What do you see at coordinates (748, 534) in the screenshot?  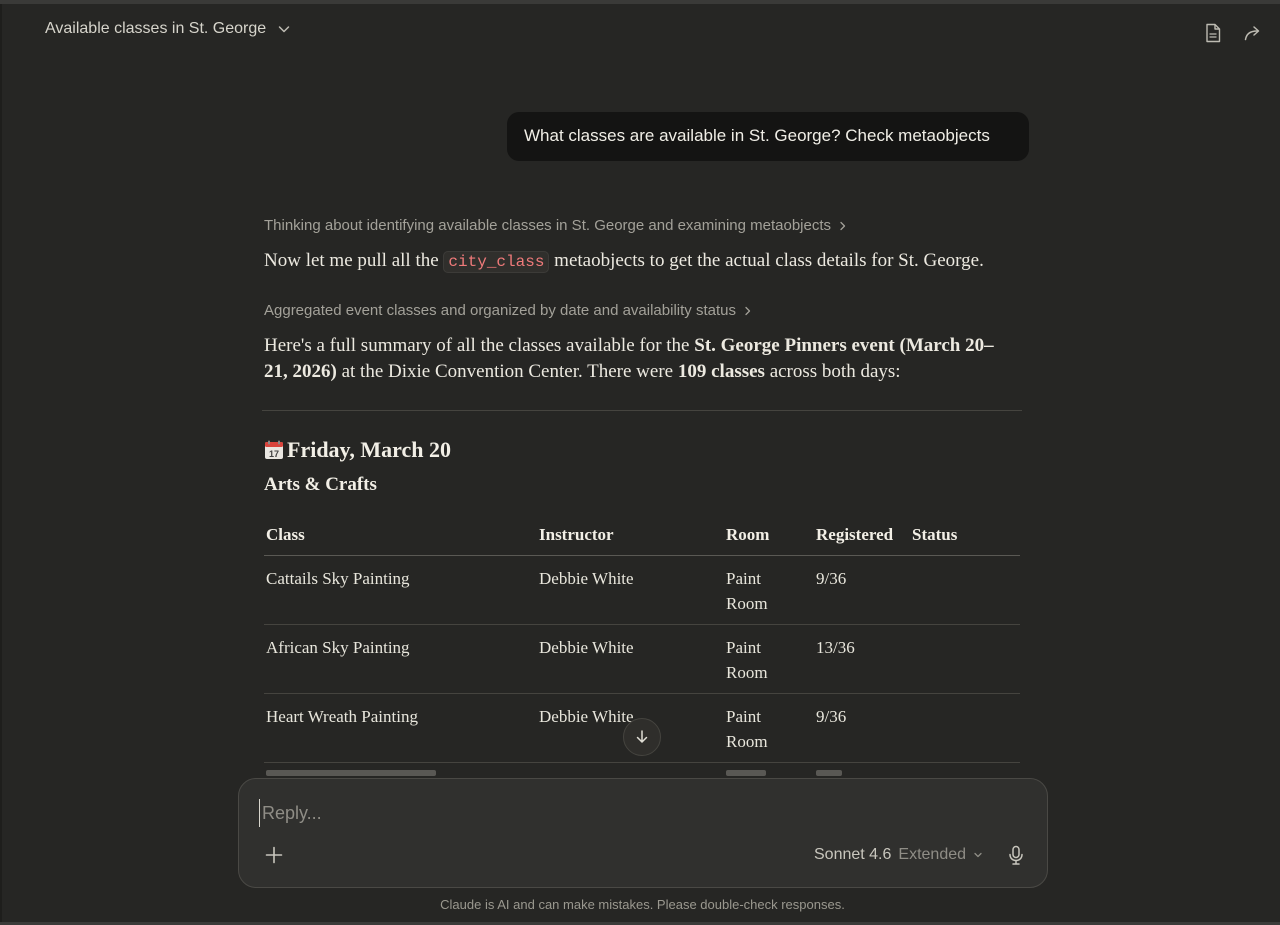 I see `column-header-room: Room` at bounding box center [748, 534].